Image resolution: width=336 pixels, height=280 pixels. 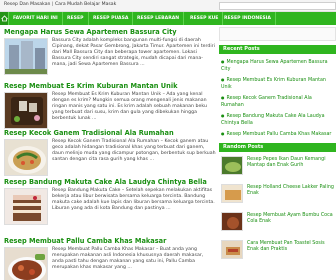 I want to click on nav-item-resep-lebaran: RESEP LEBARAN, so click(x=159, y=18).